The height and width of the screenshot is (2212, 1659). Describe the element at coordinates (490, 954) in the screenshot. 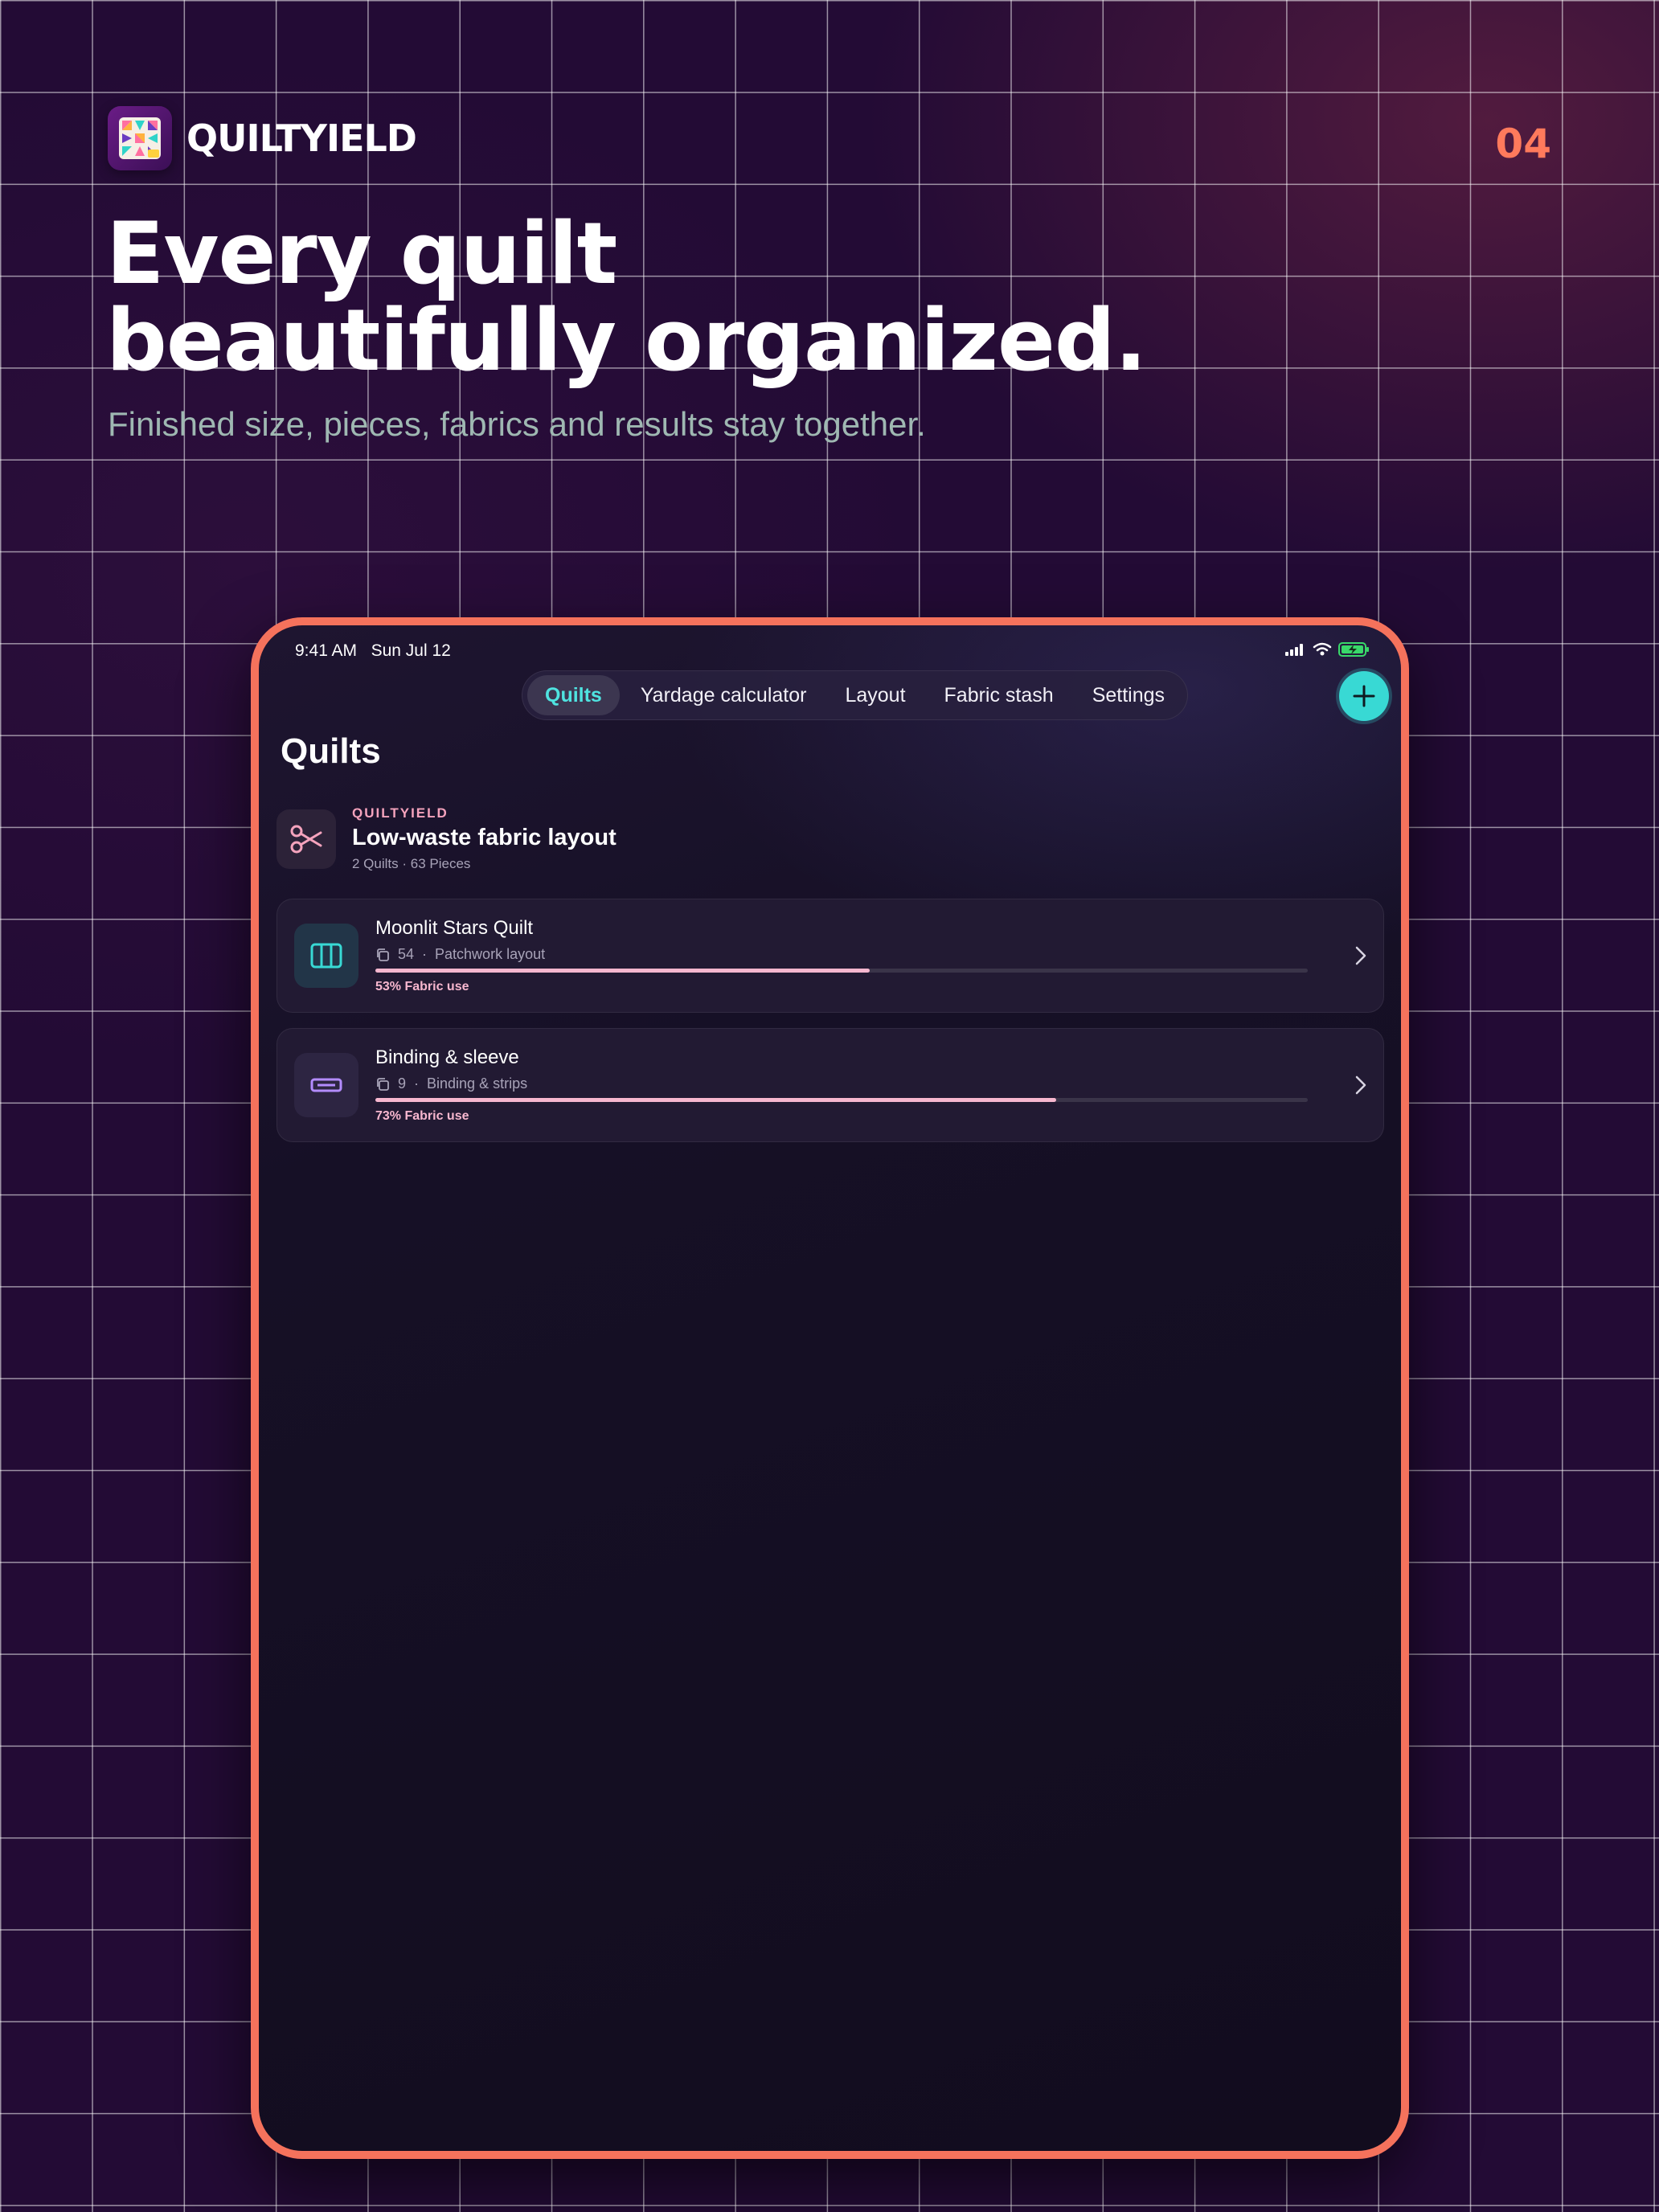

I see `quilt-category: Patchwork layout` at that location.